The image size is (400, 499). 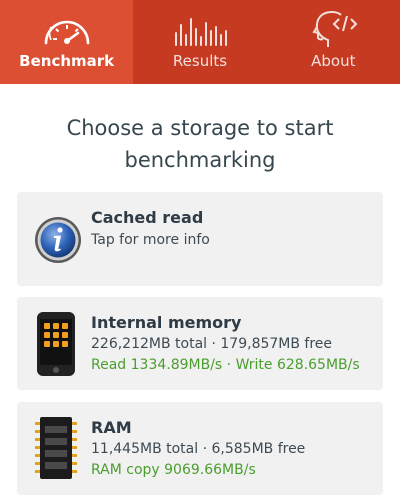 I want to click on head-code-icon, so click(x=333, y=30).